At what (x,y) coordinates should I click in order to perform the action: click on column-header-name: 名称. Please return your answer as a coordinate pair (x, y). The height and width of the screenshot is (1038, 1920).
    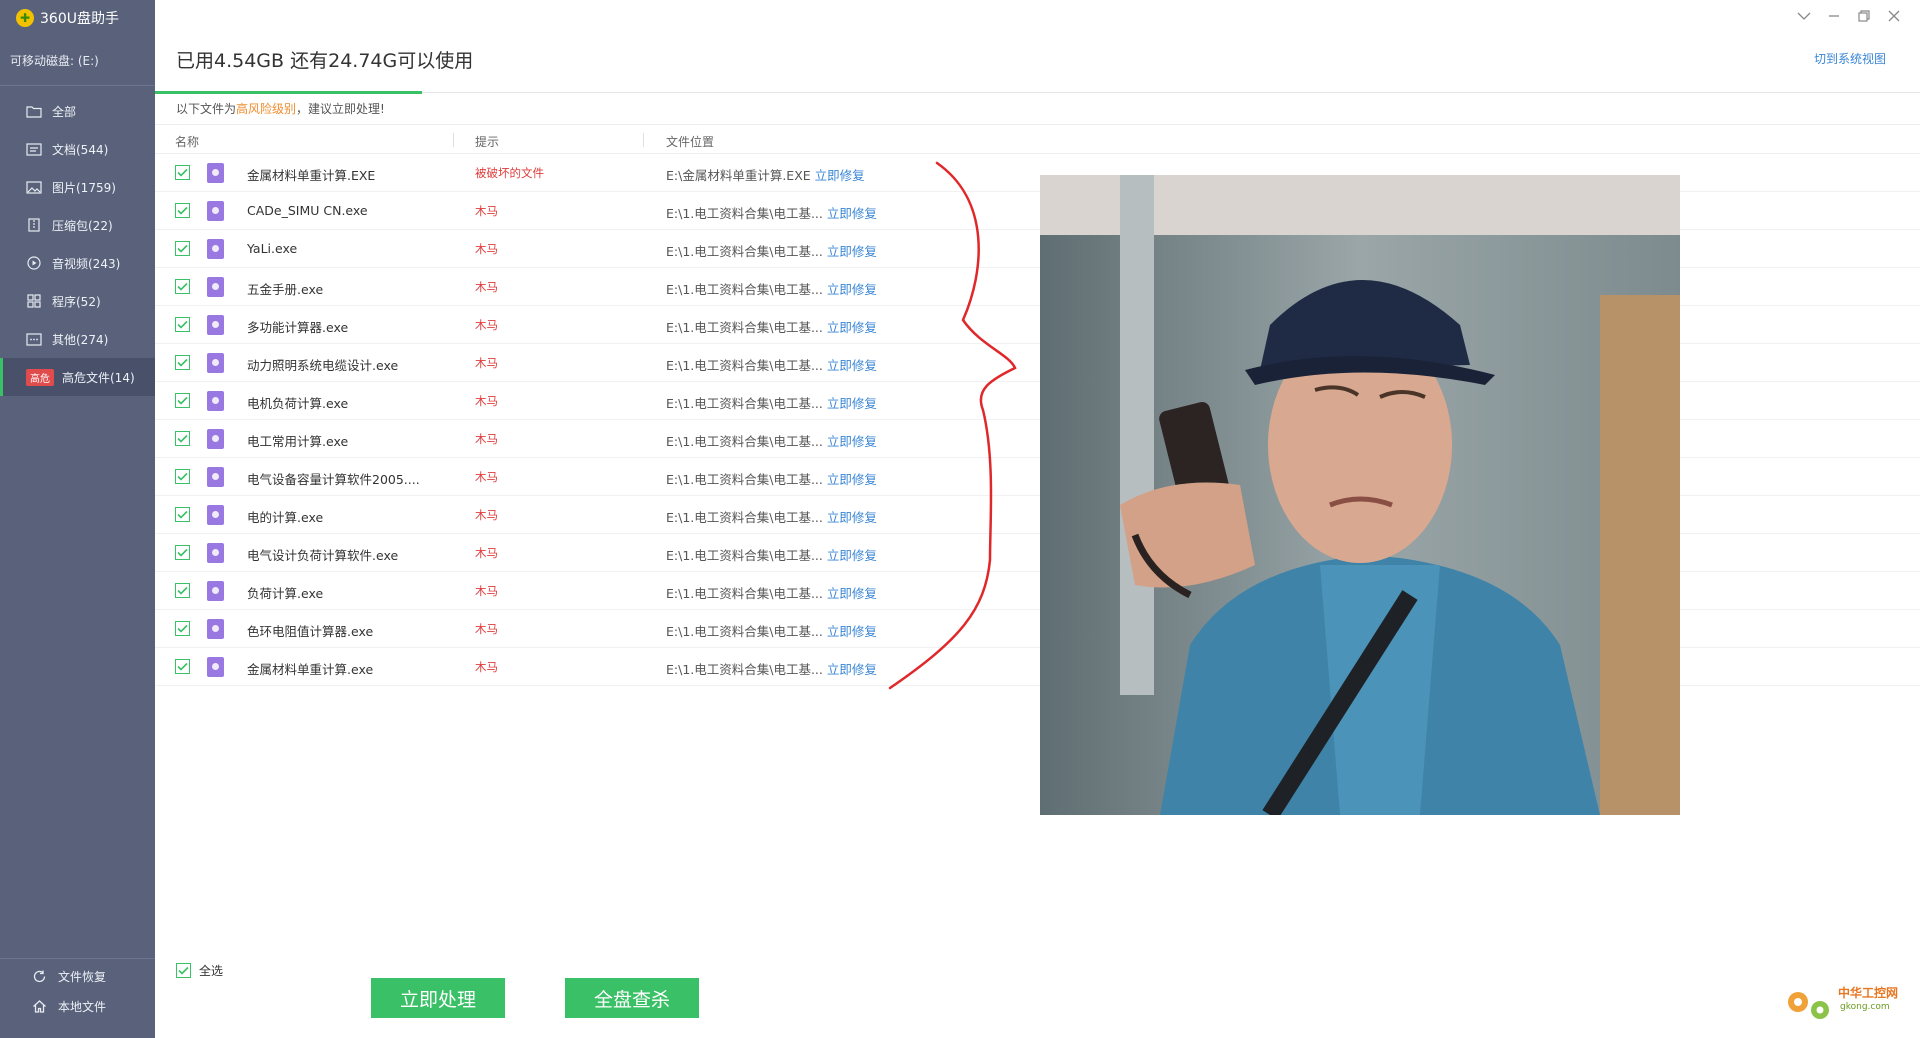
    Looking at the image, I should click on (187, 141).